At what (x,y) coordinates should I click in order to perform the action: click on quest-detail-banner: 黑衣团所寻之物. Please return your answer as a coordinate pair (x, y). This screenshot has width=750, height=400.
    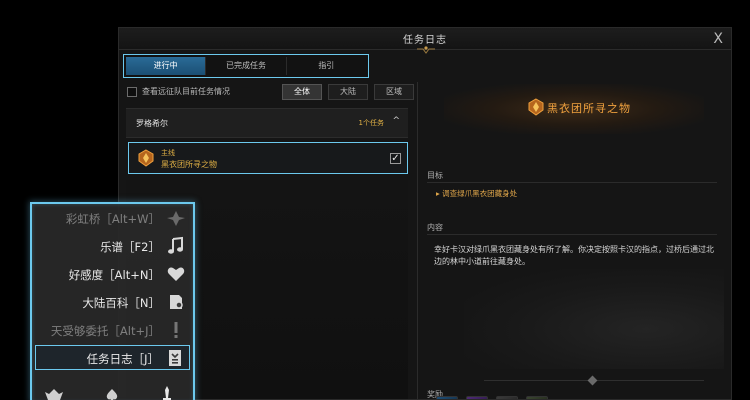
    Looking at the image, I should click on (574, 109).